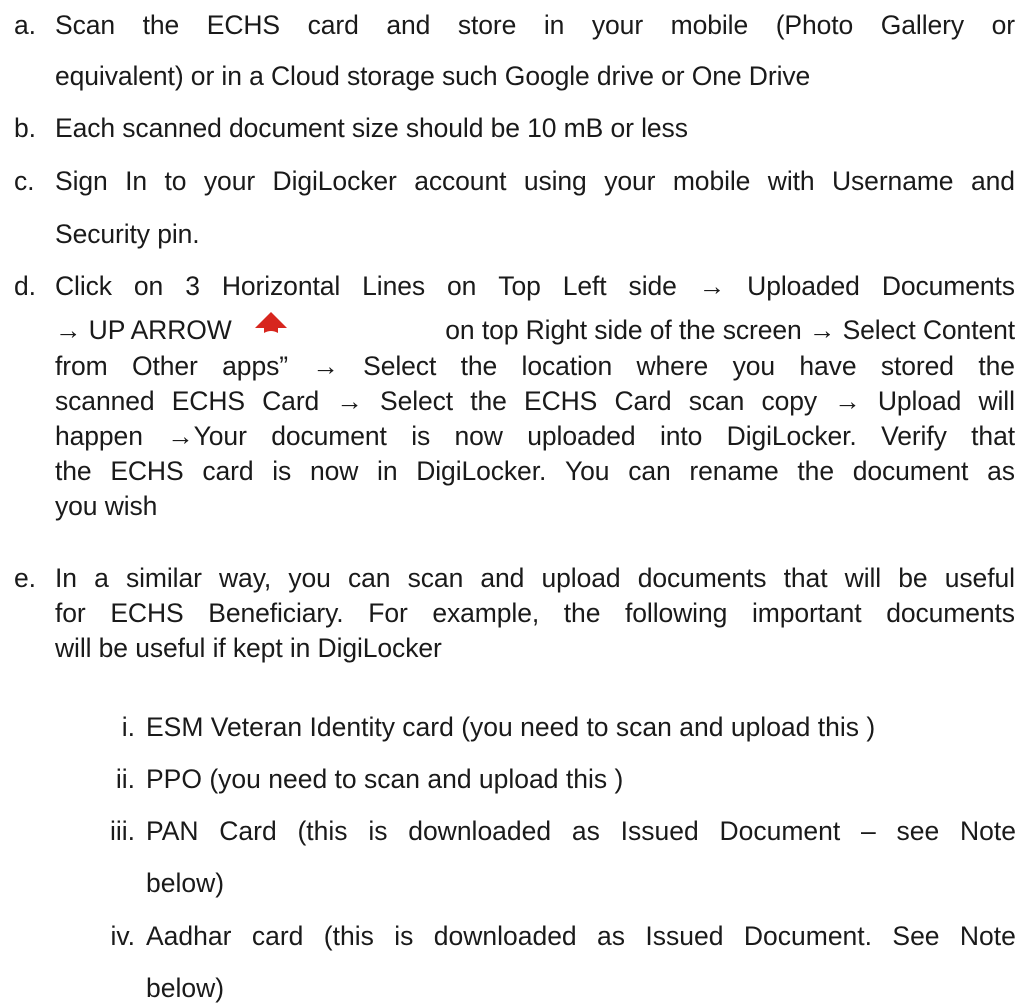  What do you see at coordinates (581, 436) in the screenshot?
I see `word: uploaded` at bounding box center [581, 436].